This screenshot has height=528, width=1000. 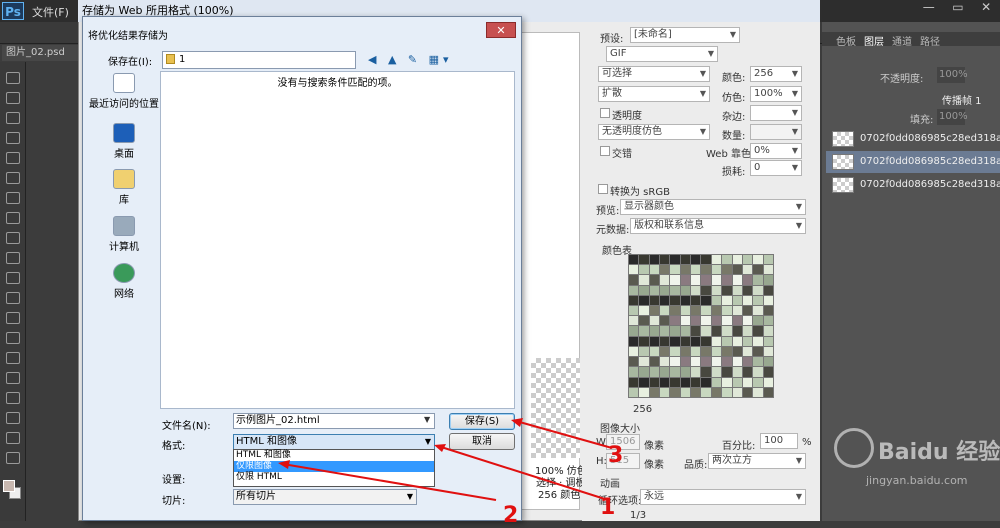 I want to click on preset-dropdown: [未命名] ▼, so click(x=685, y=35).